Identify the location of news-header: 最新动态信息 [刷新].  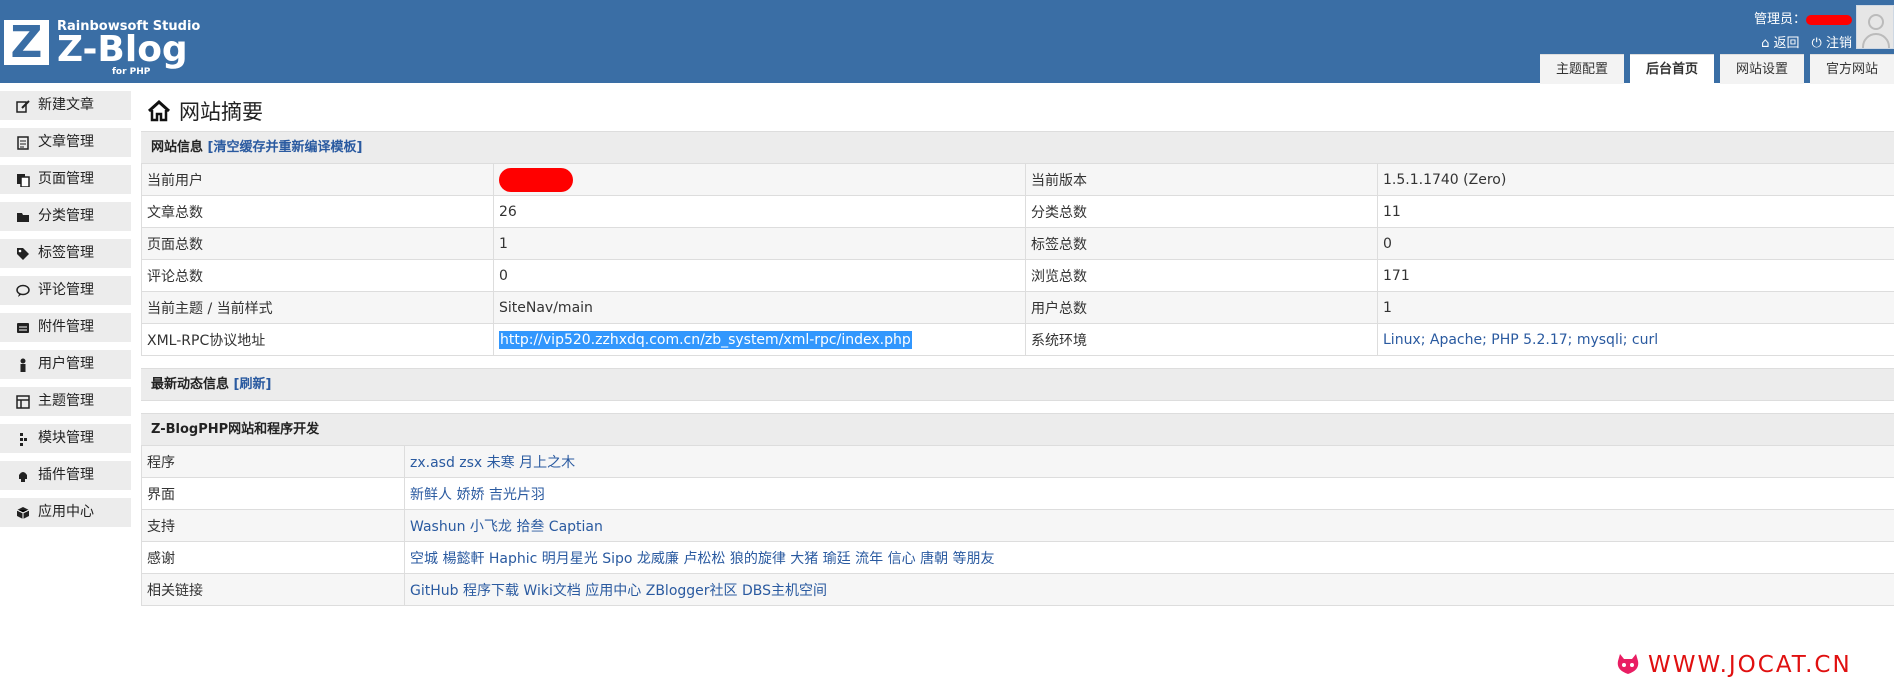
(1017, 384).